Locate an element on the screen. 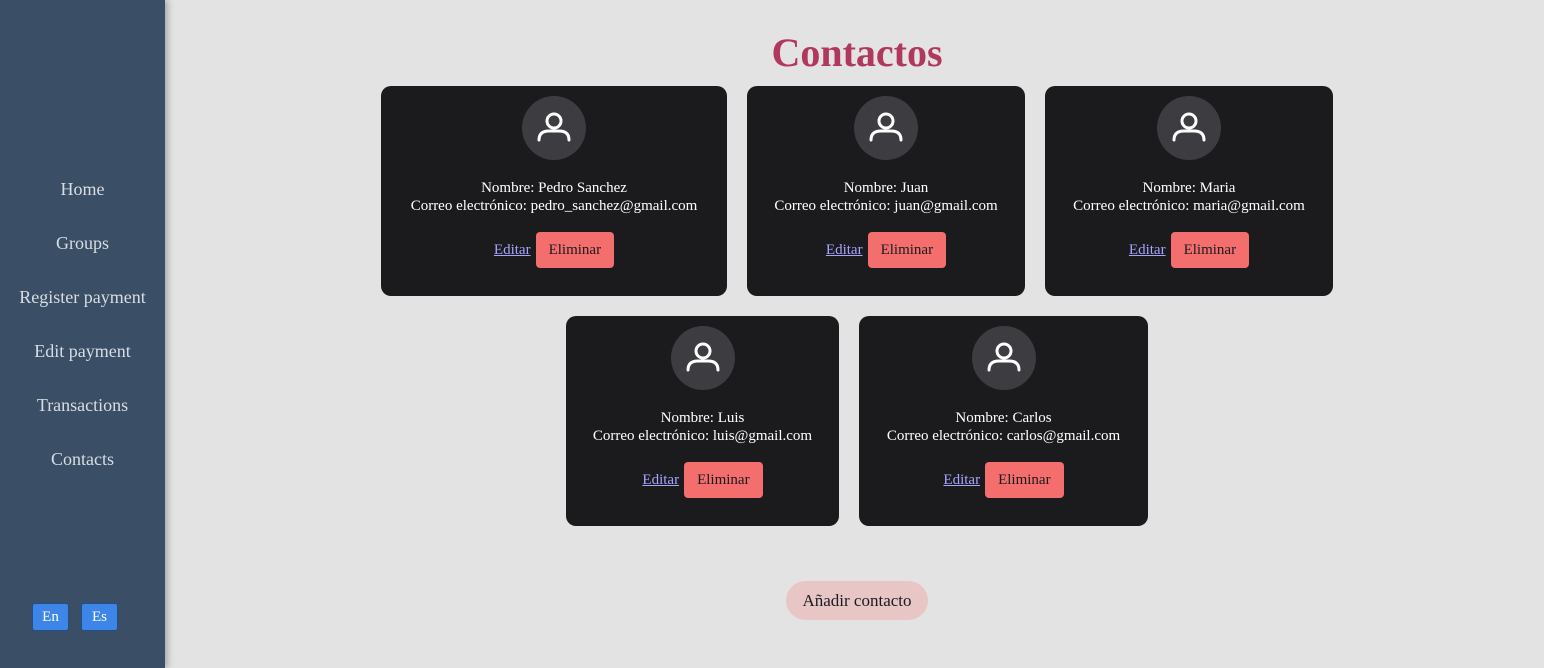  contact-name: Nombre: Luis is located at coordinates (702, 418).